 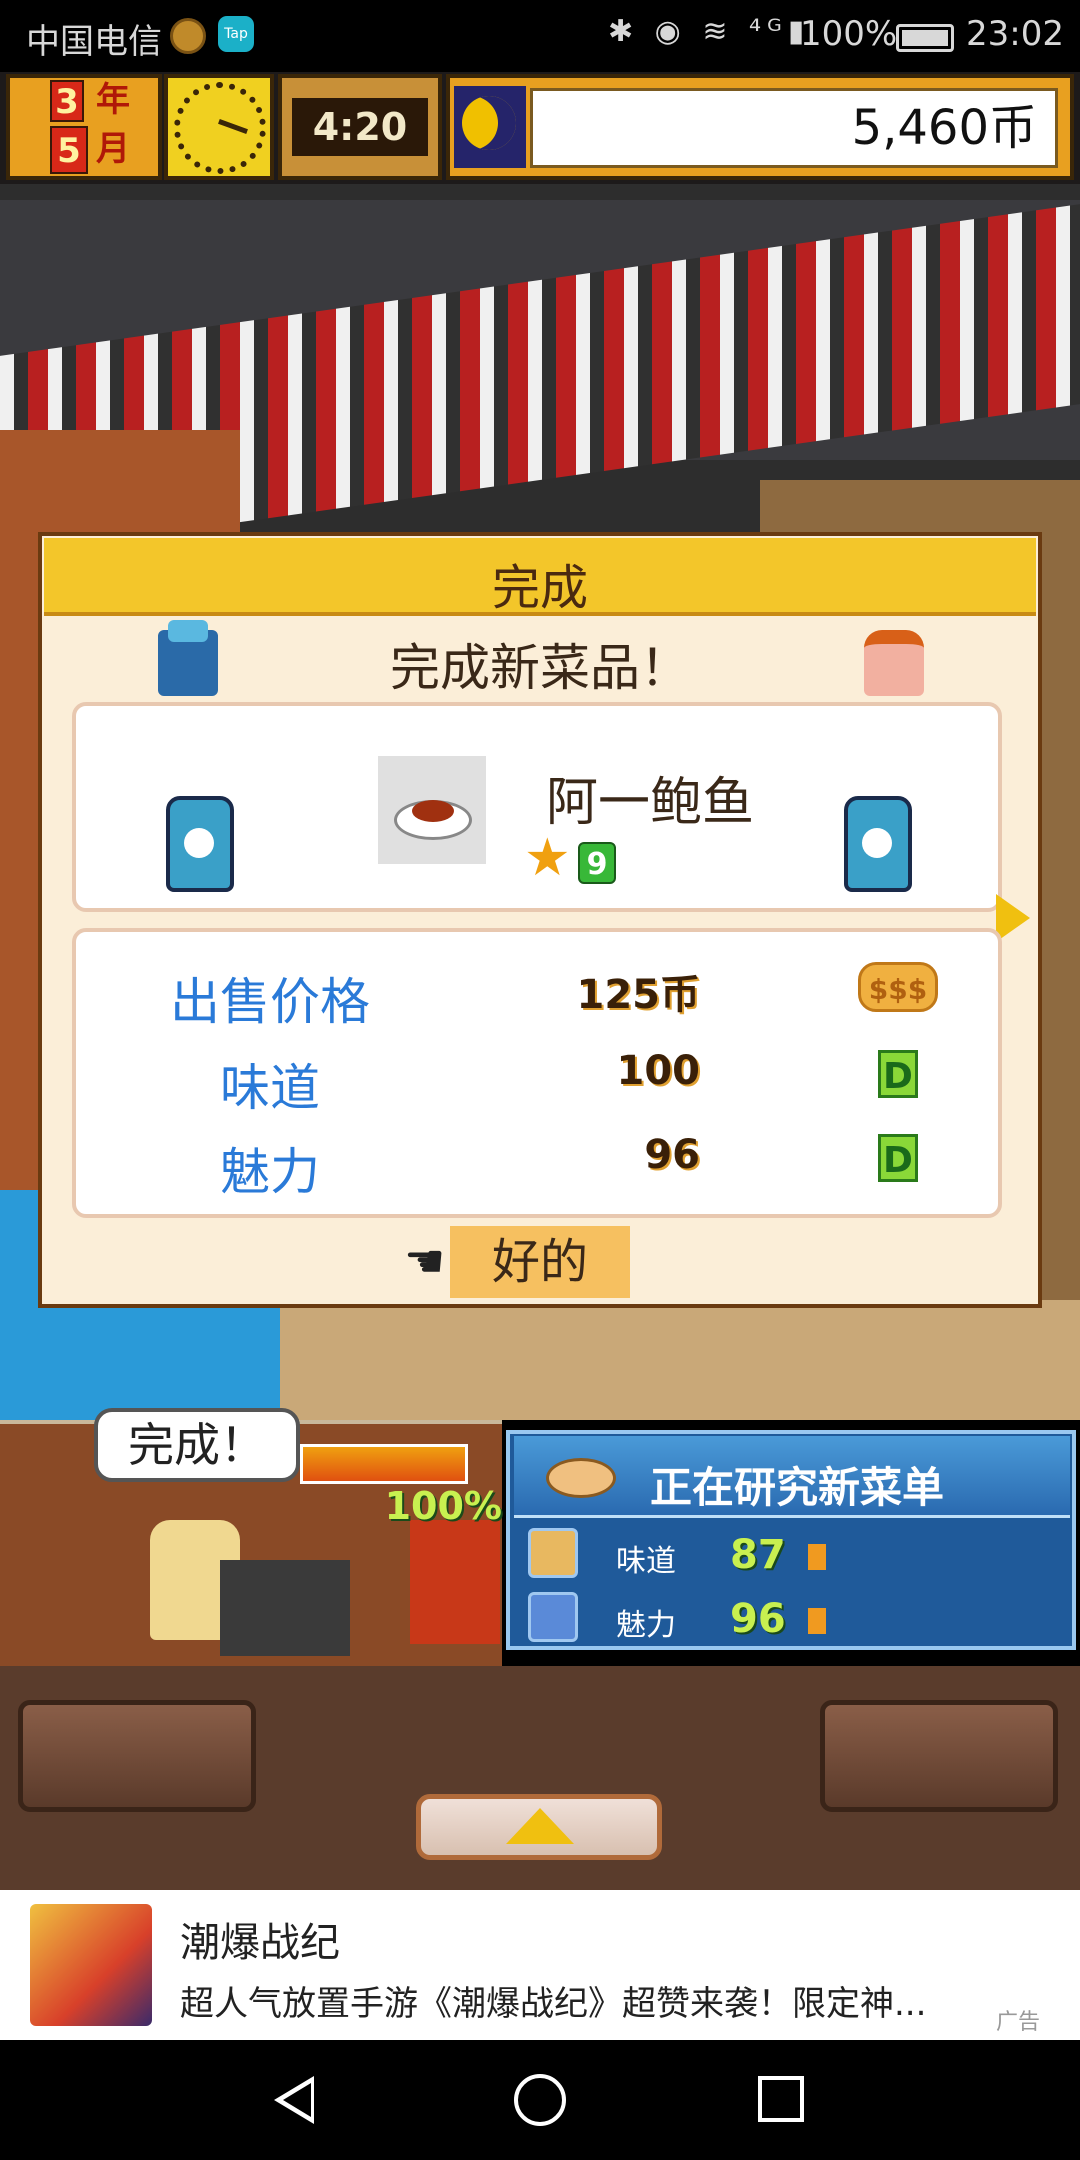 I want to click on chef-character-icon, so click(x=188, y=658).